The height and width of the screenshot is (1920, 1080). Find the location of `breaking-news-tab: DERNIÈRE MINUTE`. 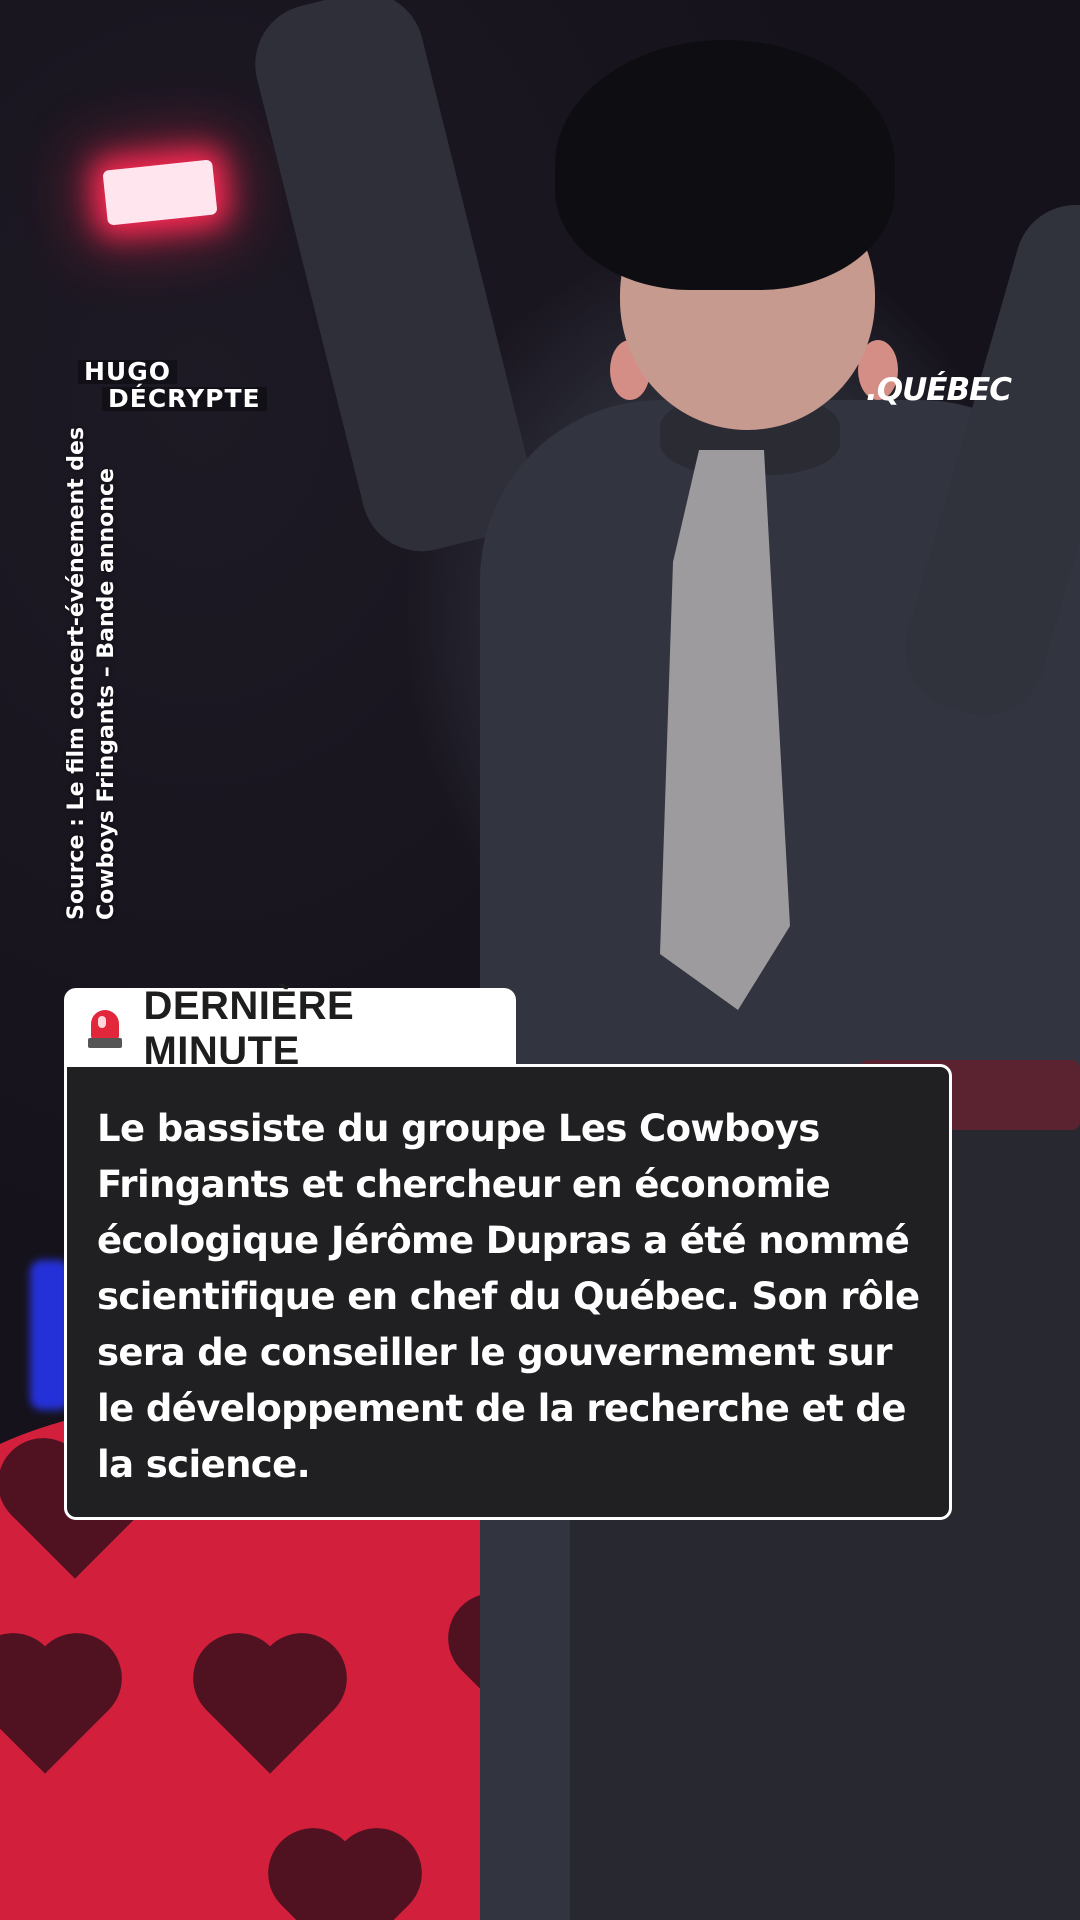

breaking-news-tab: DERNIÈRE MINUTE is located at coordinates (290, 1028).